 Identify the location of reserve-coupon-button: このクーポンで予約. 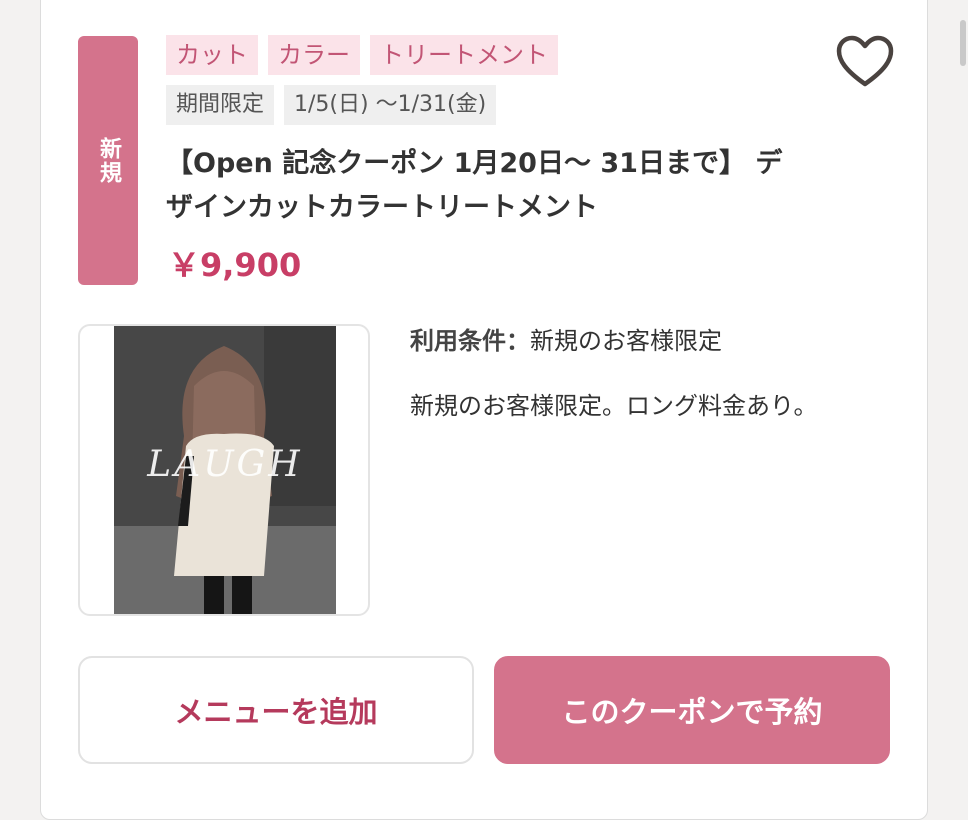
(692, 710).